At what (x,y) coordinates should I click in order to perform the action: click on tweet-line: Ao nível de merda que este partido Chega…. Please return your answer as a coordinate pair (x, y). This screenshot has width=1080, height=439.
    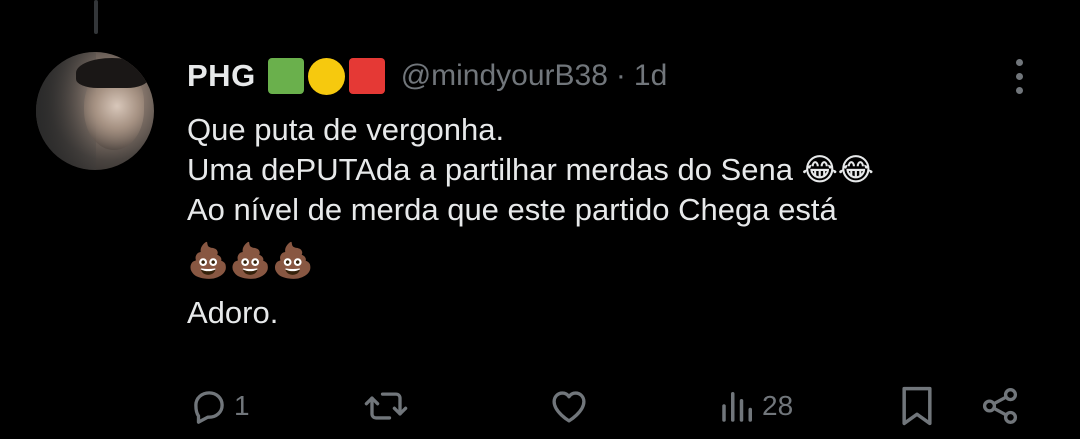
    Looking at the image, I should click on (512, 209).